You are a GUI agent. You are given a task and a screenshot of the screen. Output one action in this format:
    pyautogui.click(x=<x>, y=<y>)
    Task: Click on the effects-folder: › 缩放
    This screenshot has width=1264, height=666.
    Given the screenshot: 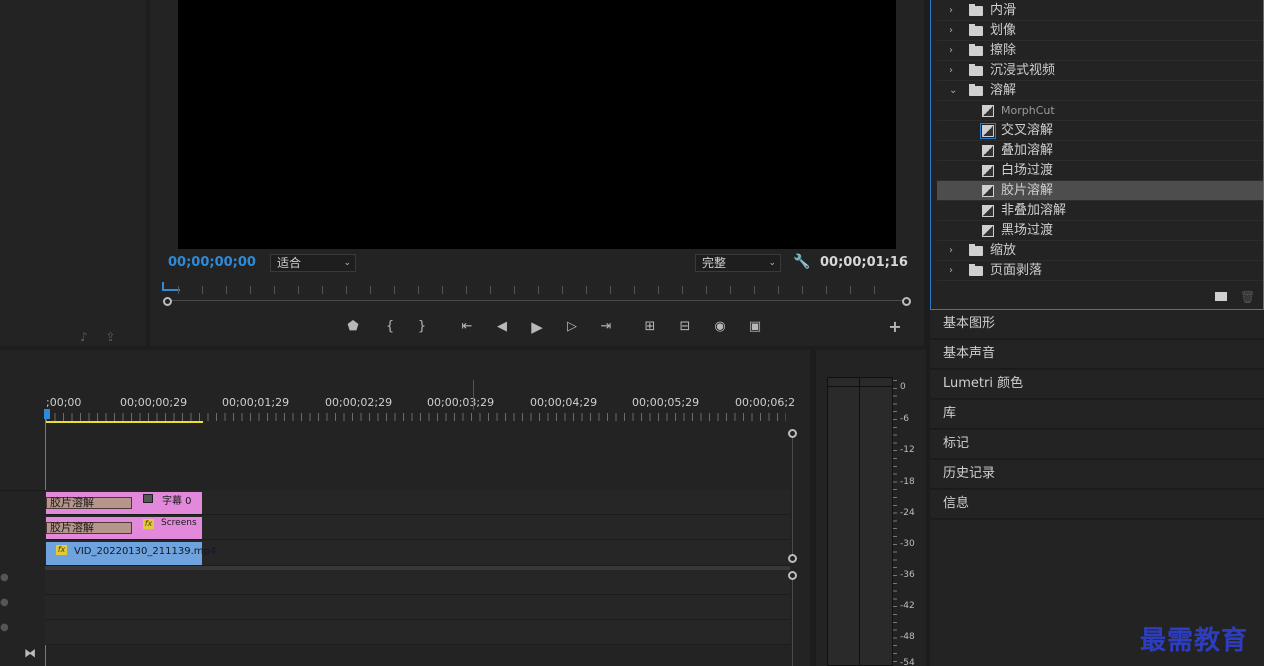 What is the action you would take?
    pyautogui.click(x=1100, y=251)
    